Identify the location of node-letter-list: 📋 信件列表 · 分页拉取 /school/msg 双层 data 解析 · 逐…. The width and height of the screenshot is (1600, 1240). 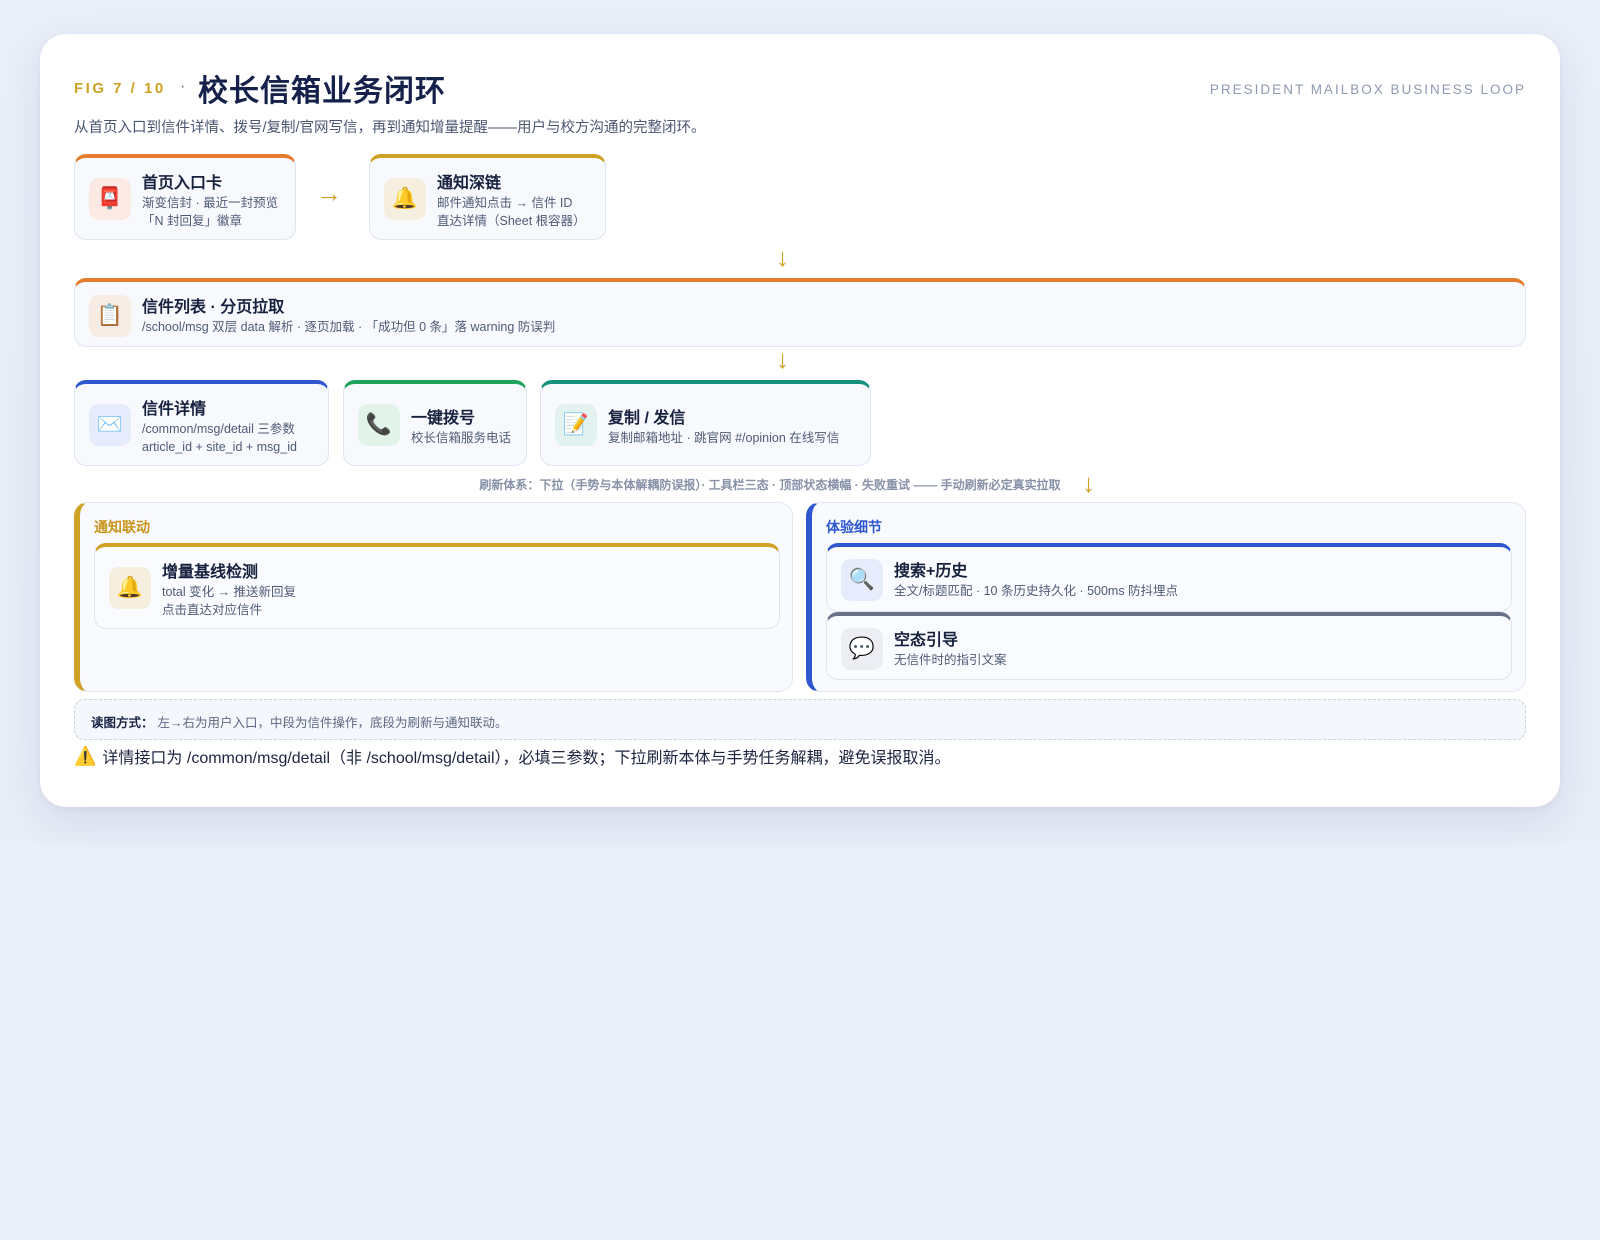
(800, 312).